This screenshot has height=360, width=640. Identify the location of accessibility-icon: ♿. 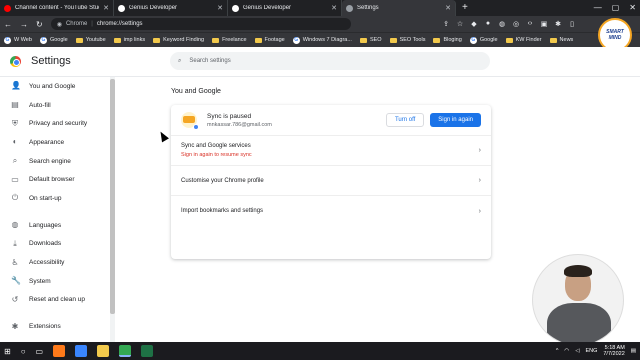
(15, 262).